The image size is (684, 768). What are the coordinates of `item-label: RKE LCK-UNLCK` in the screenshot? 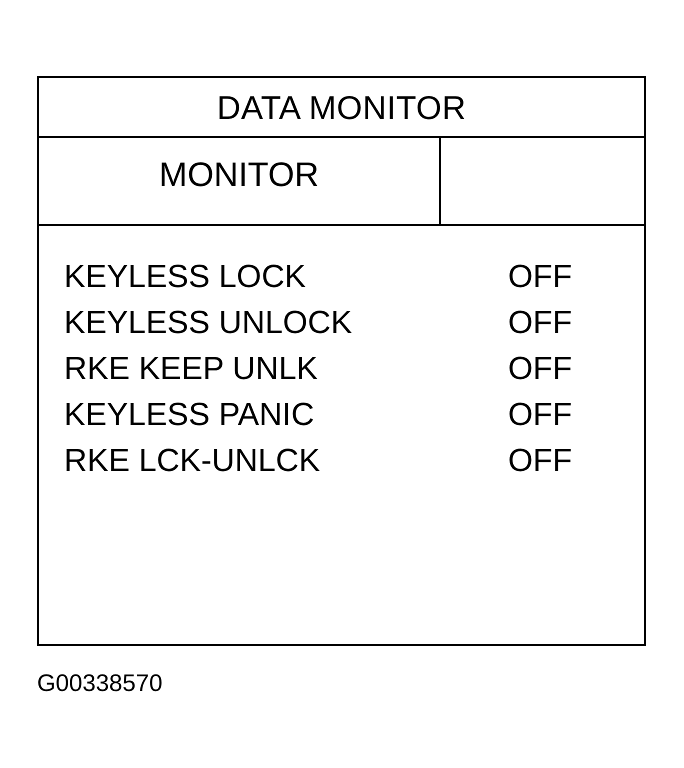 It's located at (192, 460).